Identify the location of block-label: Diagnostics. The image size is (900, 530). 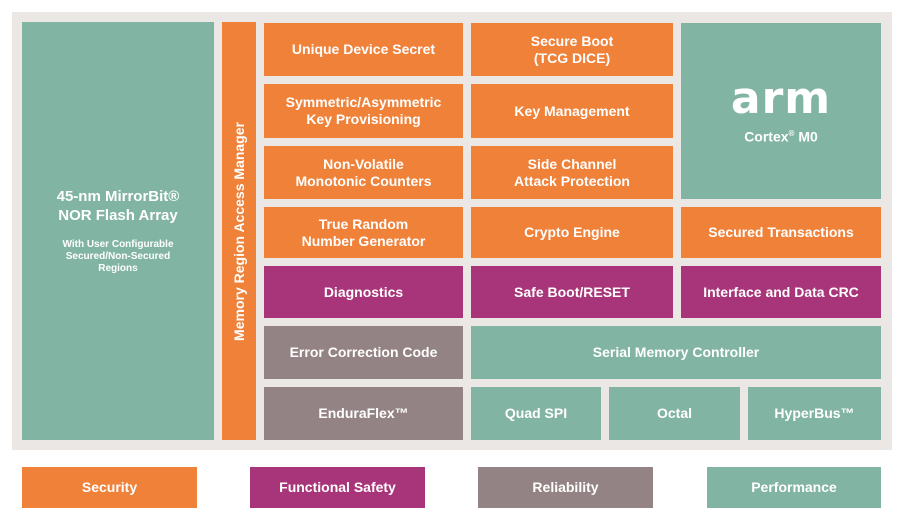
(363, 291).